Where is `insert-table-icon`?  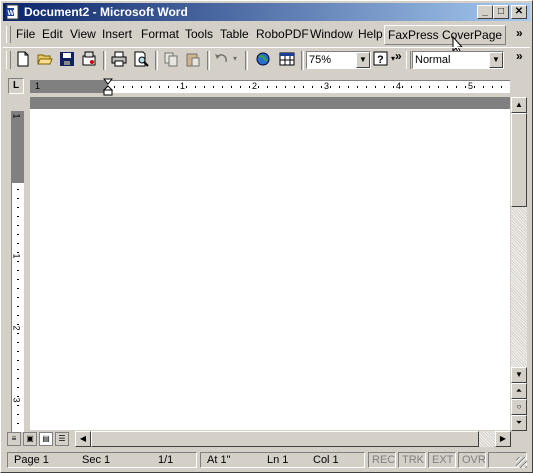
insert-table-icon is located at coordinates (287, 59).